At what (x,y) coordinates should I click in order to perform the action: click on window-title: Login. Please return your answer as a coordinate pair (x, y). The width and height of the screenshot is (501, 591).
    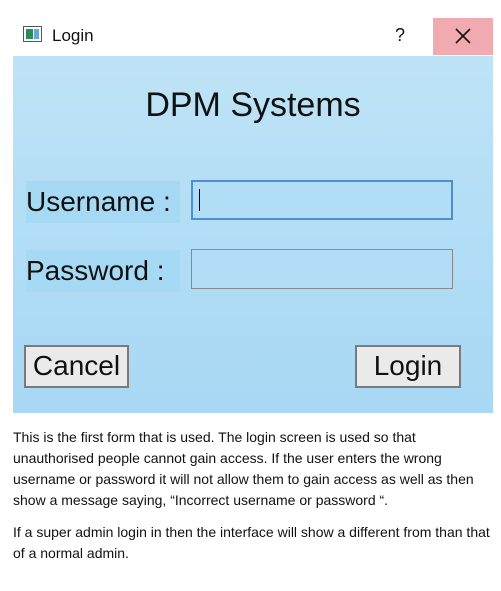
    Looking at the image, I should click on (73, 35).